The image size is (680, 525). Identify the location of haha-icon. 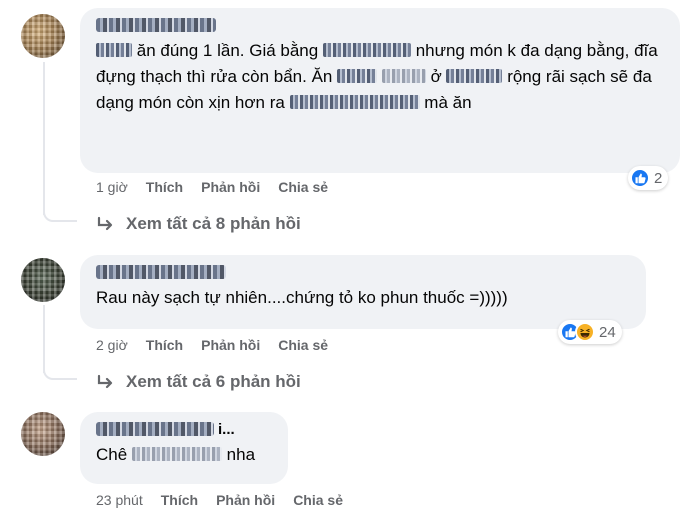
(585, 332).